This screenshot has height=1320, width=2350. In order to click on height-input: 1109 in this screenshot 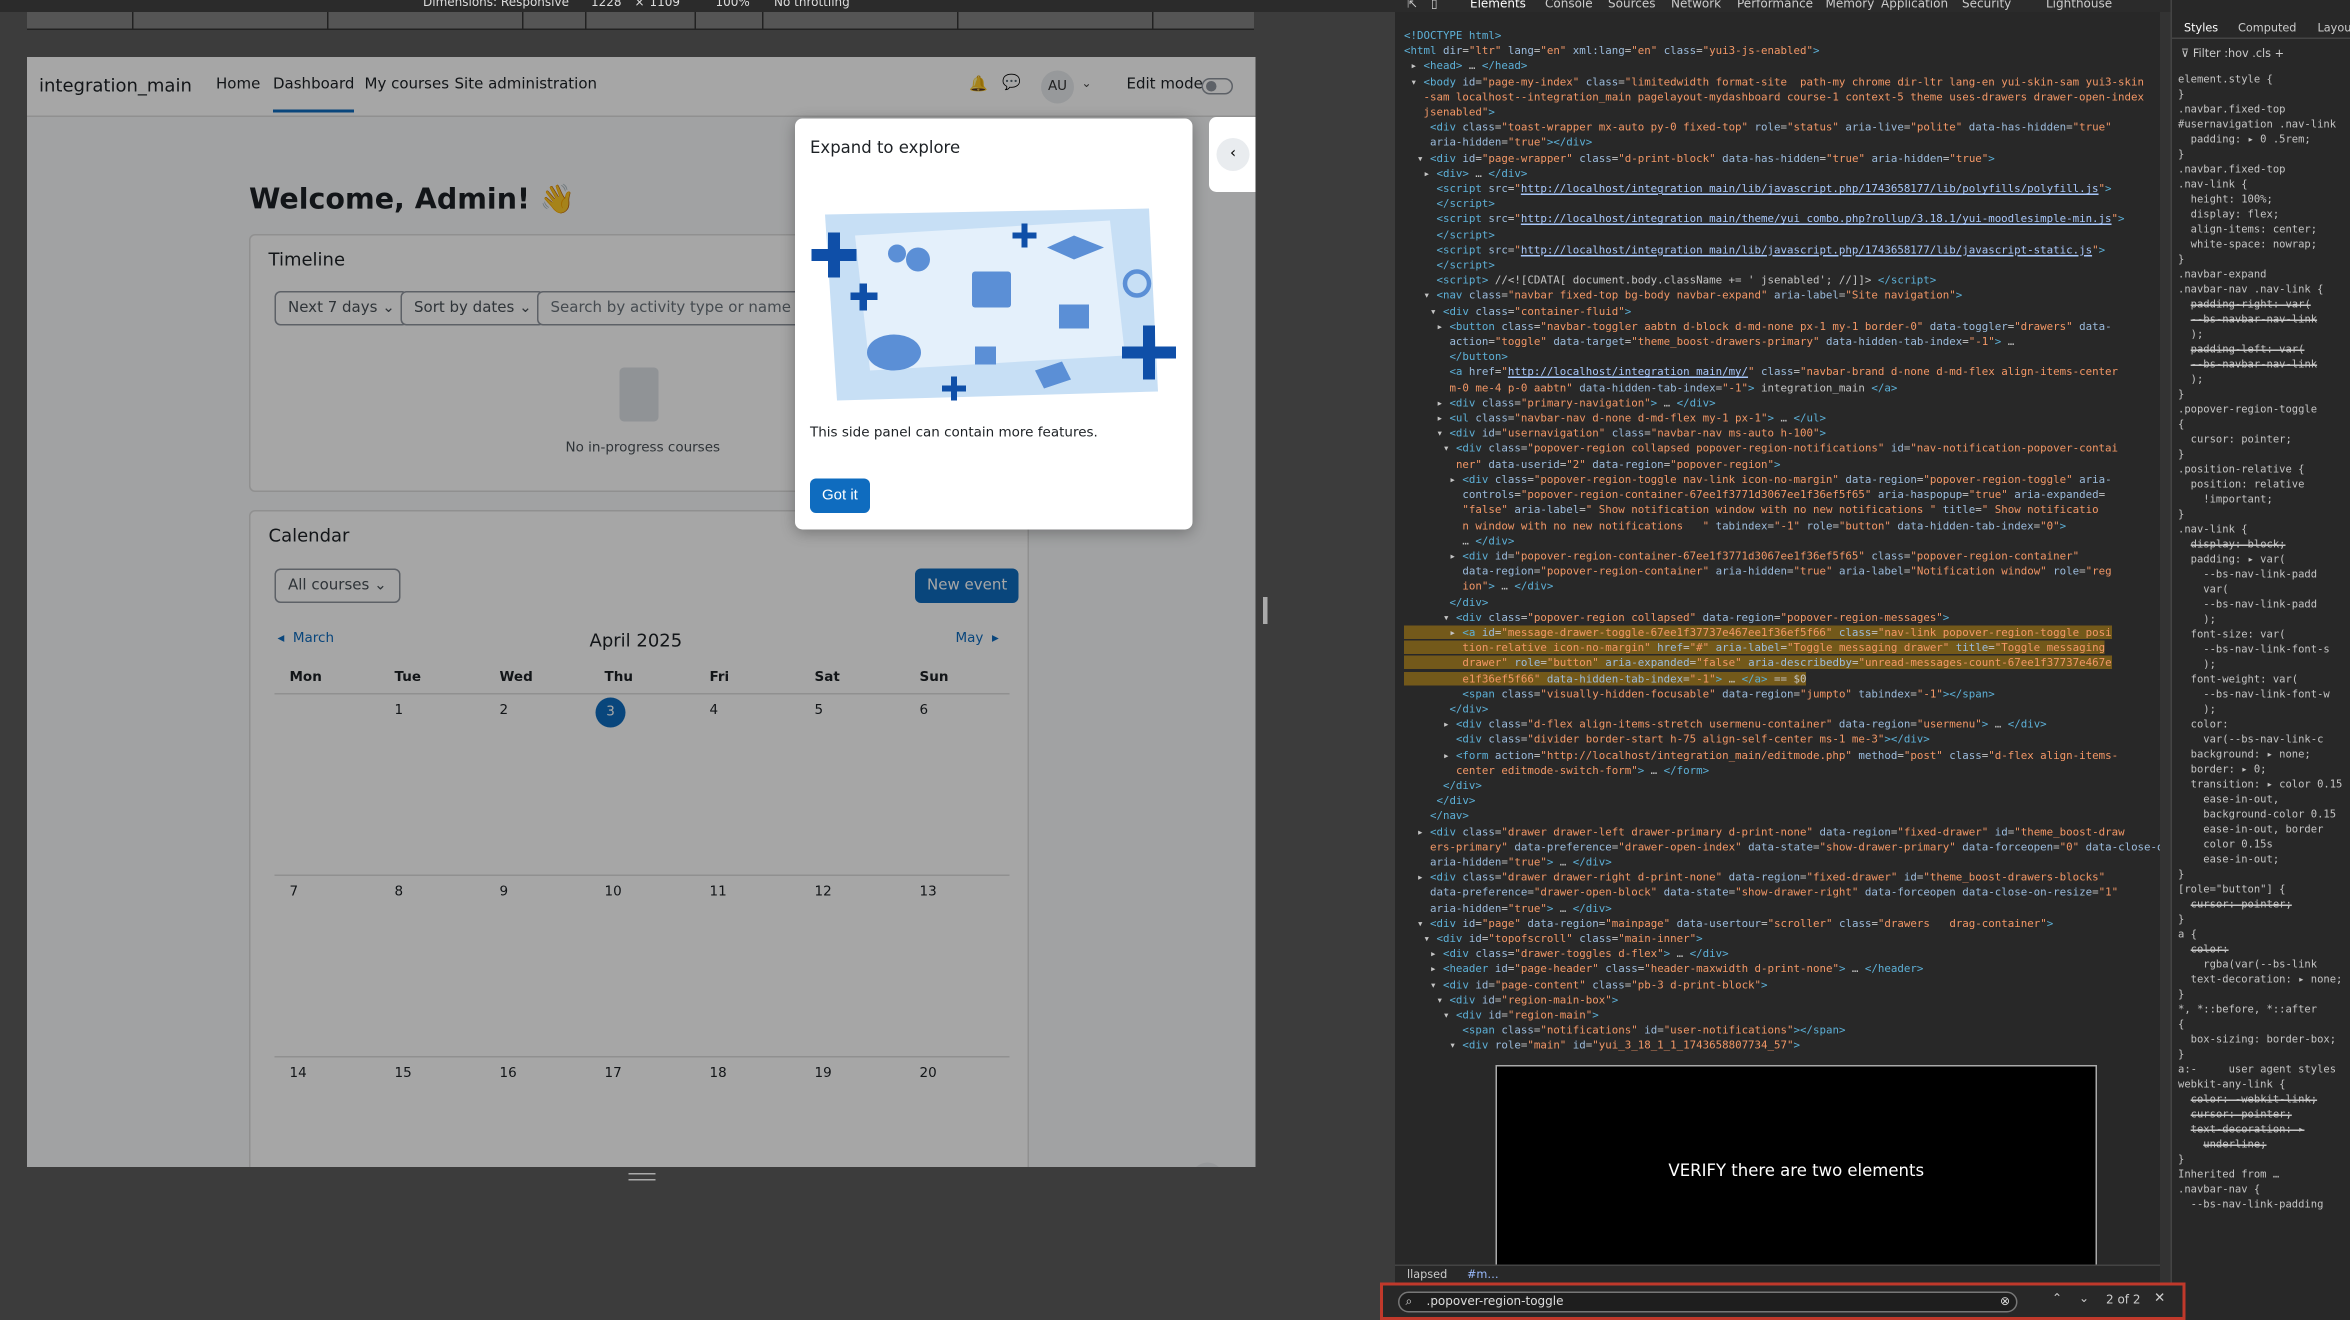, I will do `click(665, 4)`.